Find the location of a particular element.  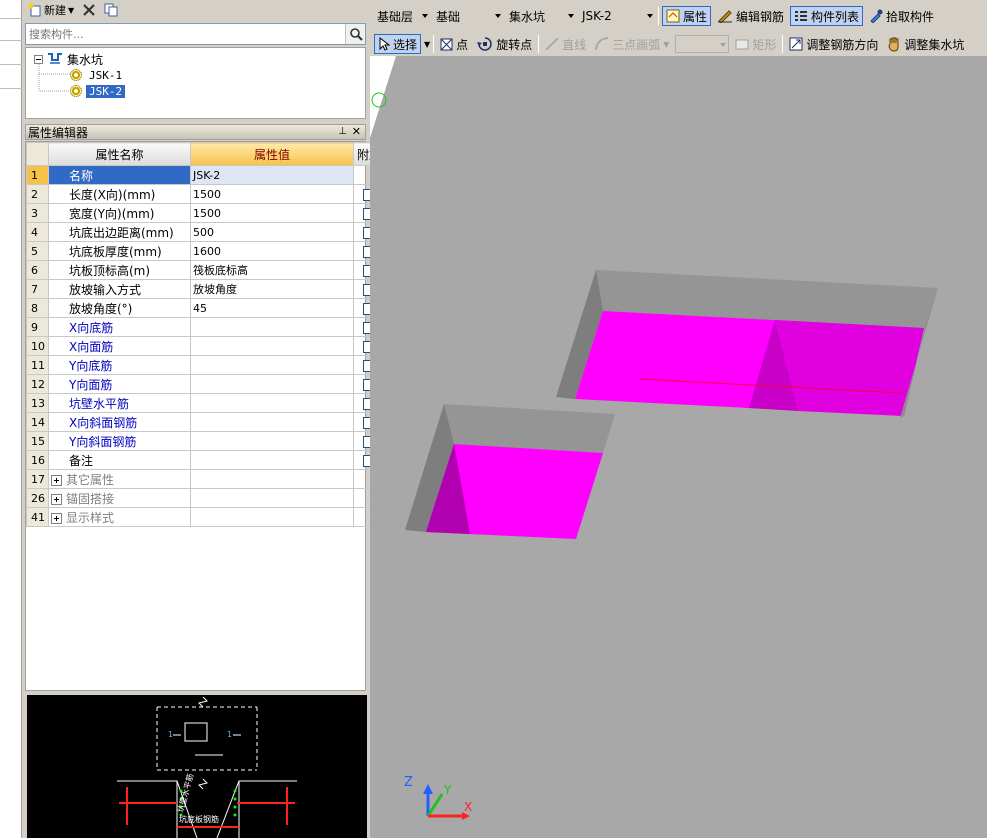

property-row: 6 坑板顶标高(m) 筏板底标高 is located at coordinates (205, 270).